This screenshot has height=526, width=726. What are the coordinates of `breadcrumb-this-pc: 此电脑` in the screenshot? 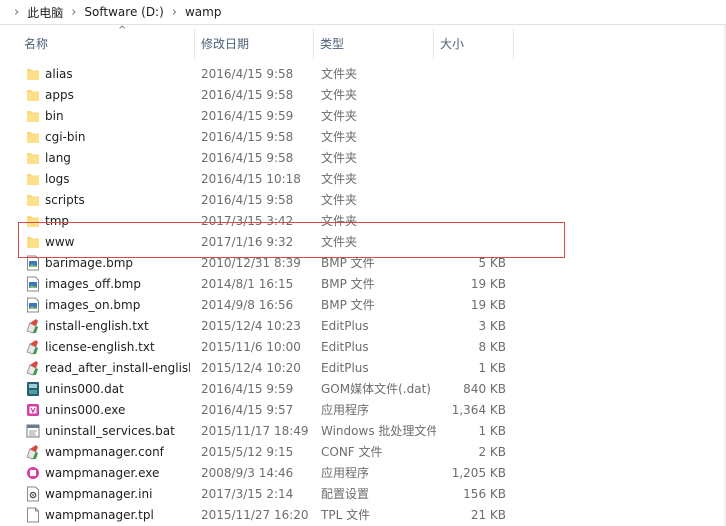 It's located at (45, 12).